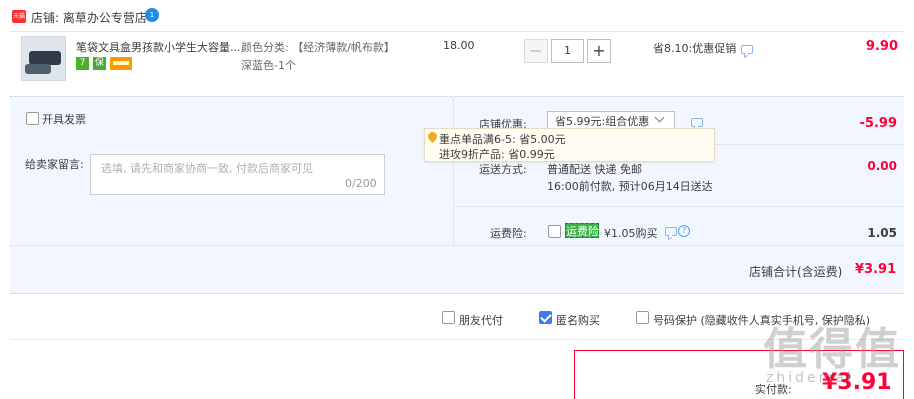 Image resolution: width=914 pixels, height=399 pixels. Describe the element at coordinates (268, 65) in the screenshot. I see `item-spec-variant: 深蓝色-1个` at that location.